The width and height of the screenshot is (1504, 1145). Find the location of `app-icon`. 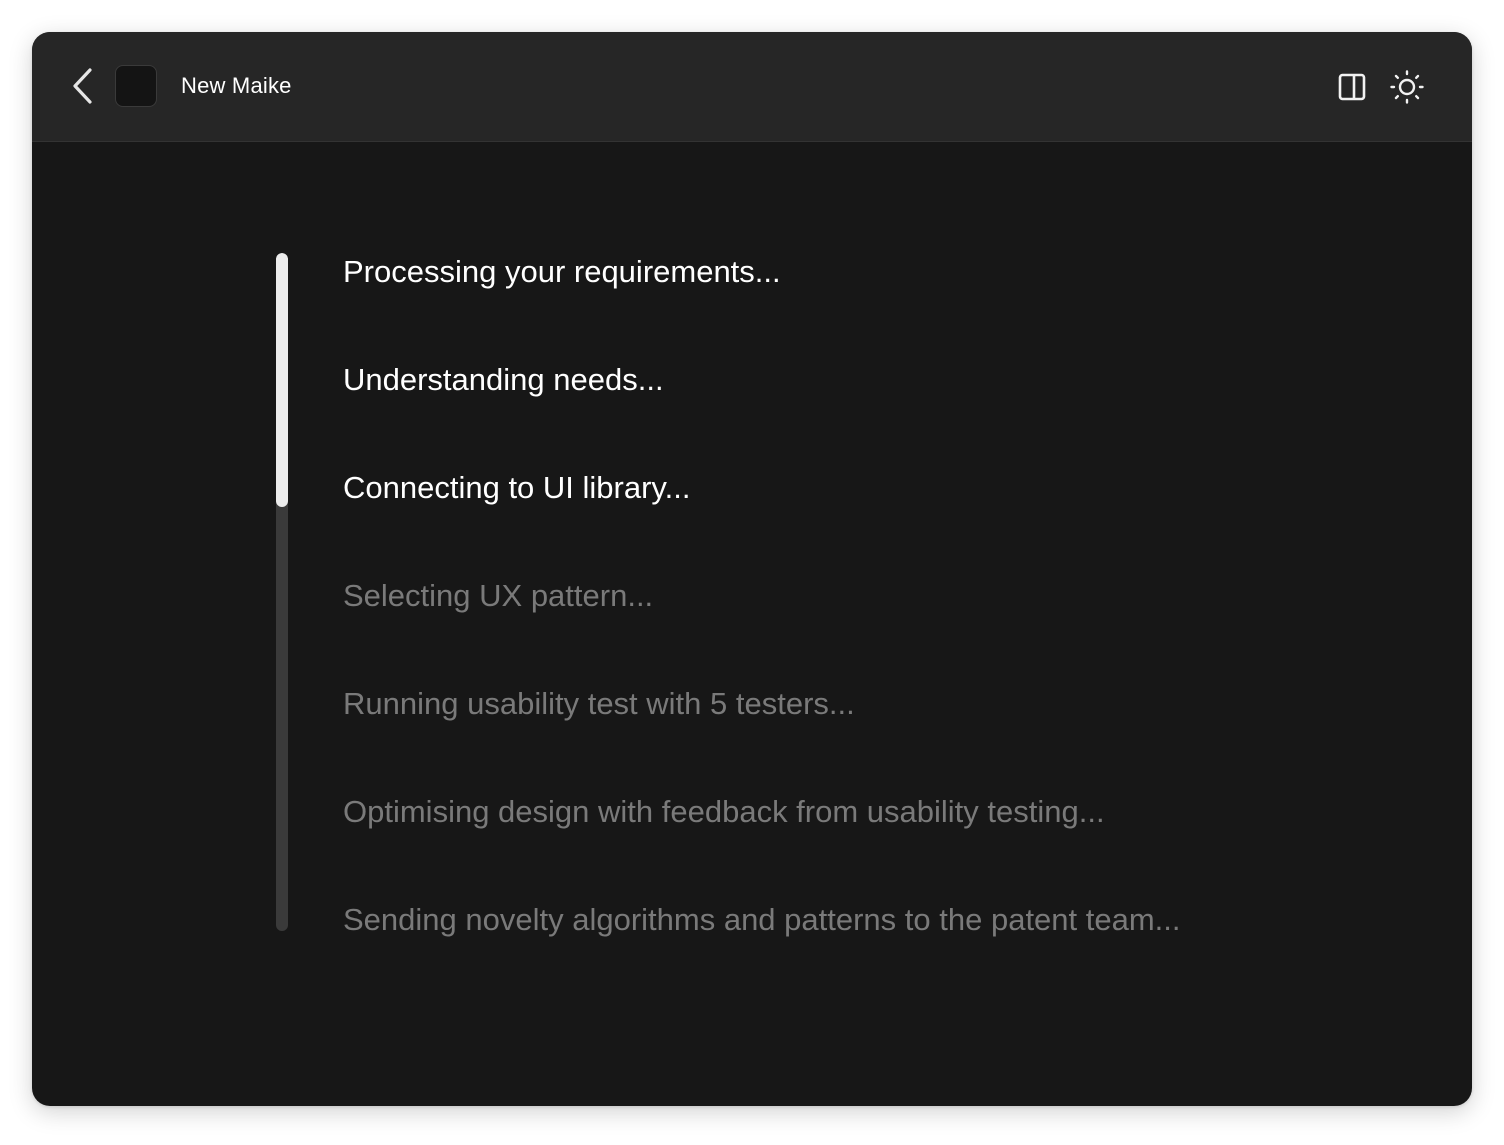

app-icon is located at coordinates (136, 86).